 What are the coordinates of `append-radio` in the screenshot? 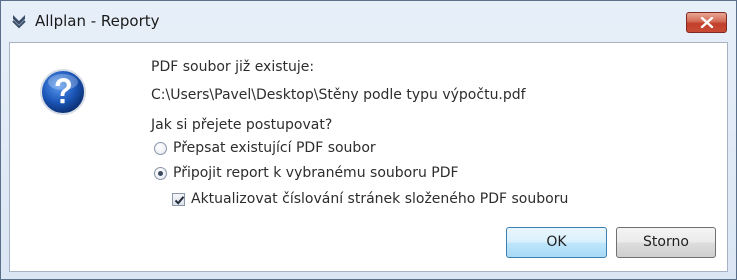 It's located at (160, 173).